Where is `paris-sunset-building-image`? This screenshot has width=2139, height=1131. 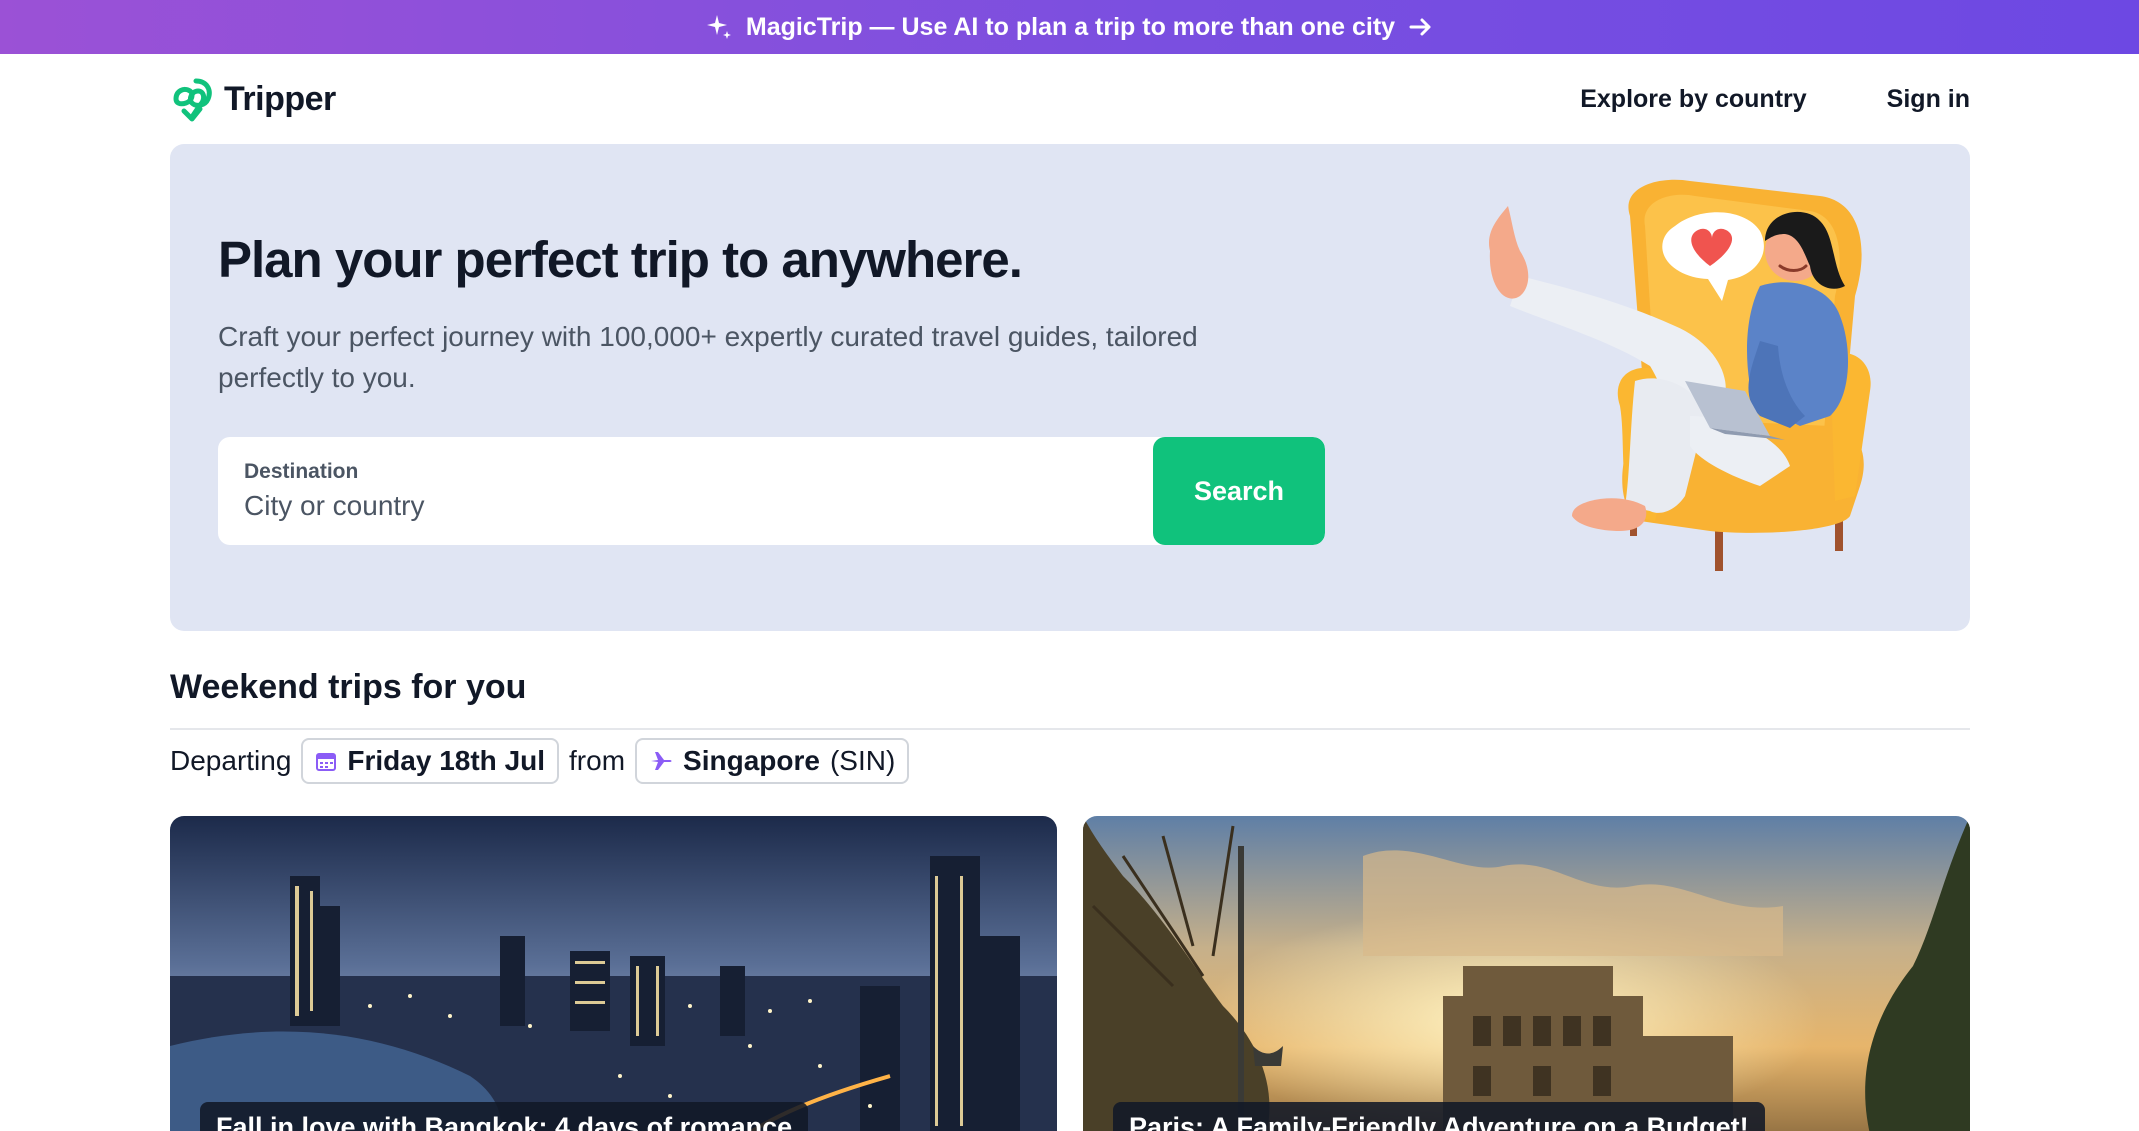 paris-sunset-building-image is located at coordinates (1526, 973).